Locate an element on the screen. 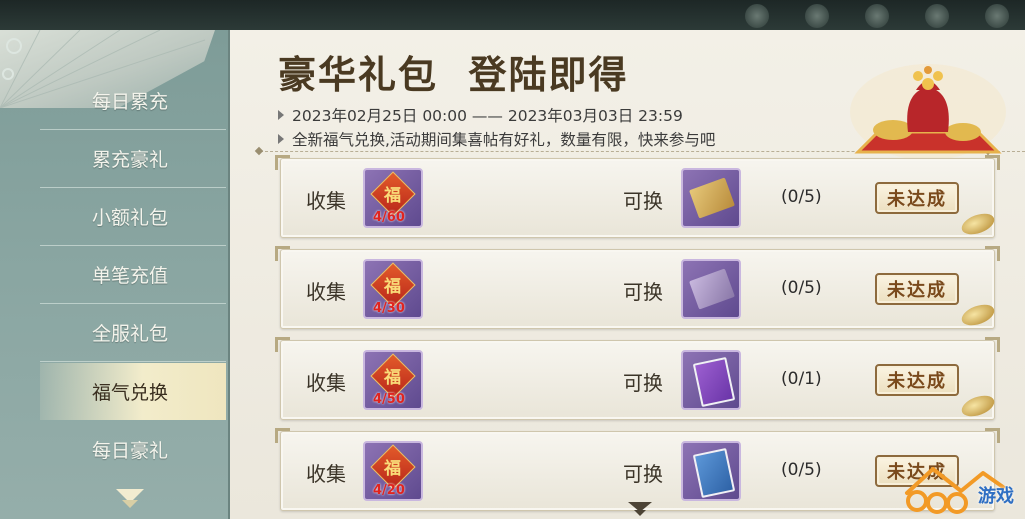  event-time-range: 2023年02月25日 00:00 —— 2023年03月03日 23:59 is located at coordinates (480, 115).